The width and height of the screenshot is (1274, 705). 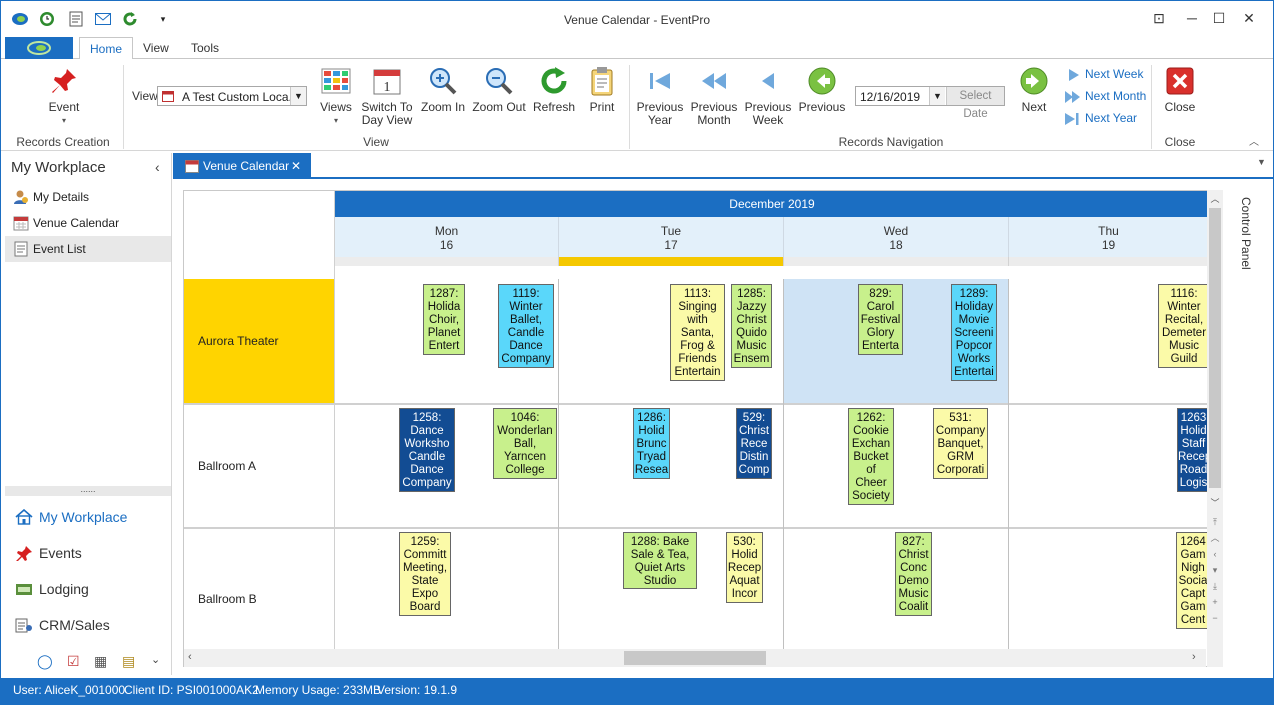 I want to click on status-client-id: Client ID: PSI001000AK2, so click(x=191, y=690).